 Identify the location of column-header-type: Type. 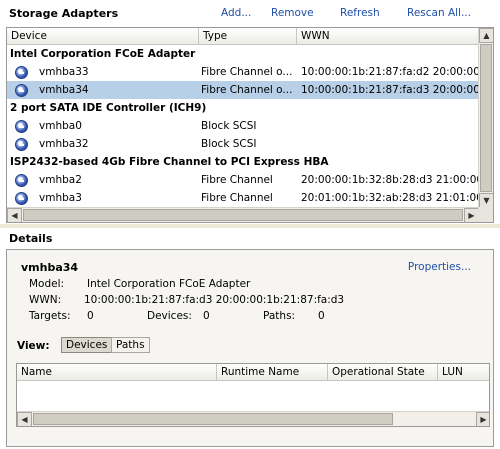
(248, 36).